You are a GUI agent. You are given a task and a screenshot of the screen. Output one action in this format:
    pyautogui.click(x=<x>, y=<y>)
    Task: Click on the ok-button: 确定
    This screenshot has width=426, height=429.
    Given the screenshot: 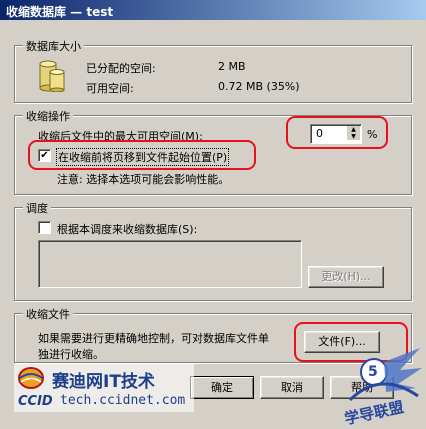 What is the action you would take?
    pyautogui.click(x=222, y=387)
    